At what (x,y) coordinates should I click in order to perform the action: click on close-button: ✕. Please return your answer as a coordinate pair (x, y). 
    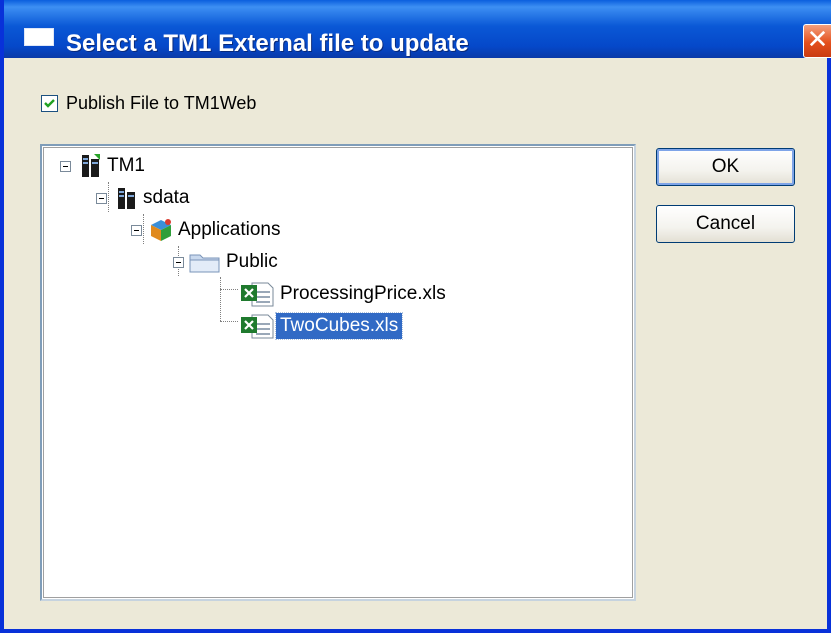
    Looking at the image, I should click on (817, 41).